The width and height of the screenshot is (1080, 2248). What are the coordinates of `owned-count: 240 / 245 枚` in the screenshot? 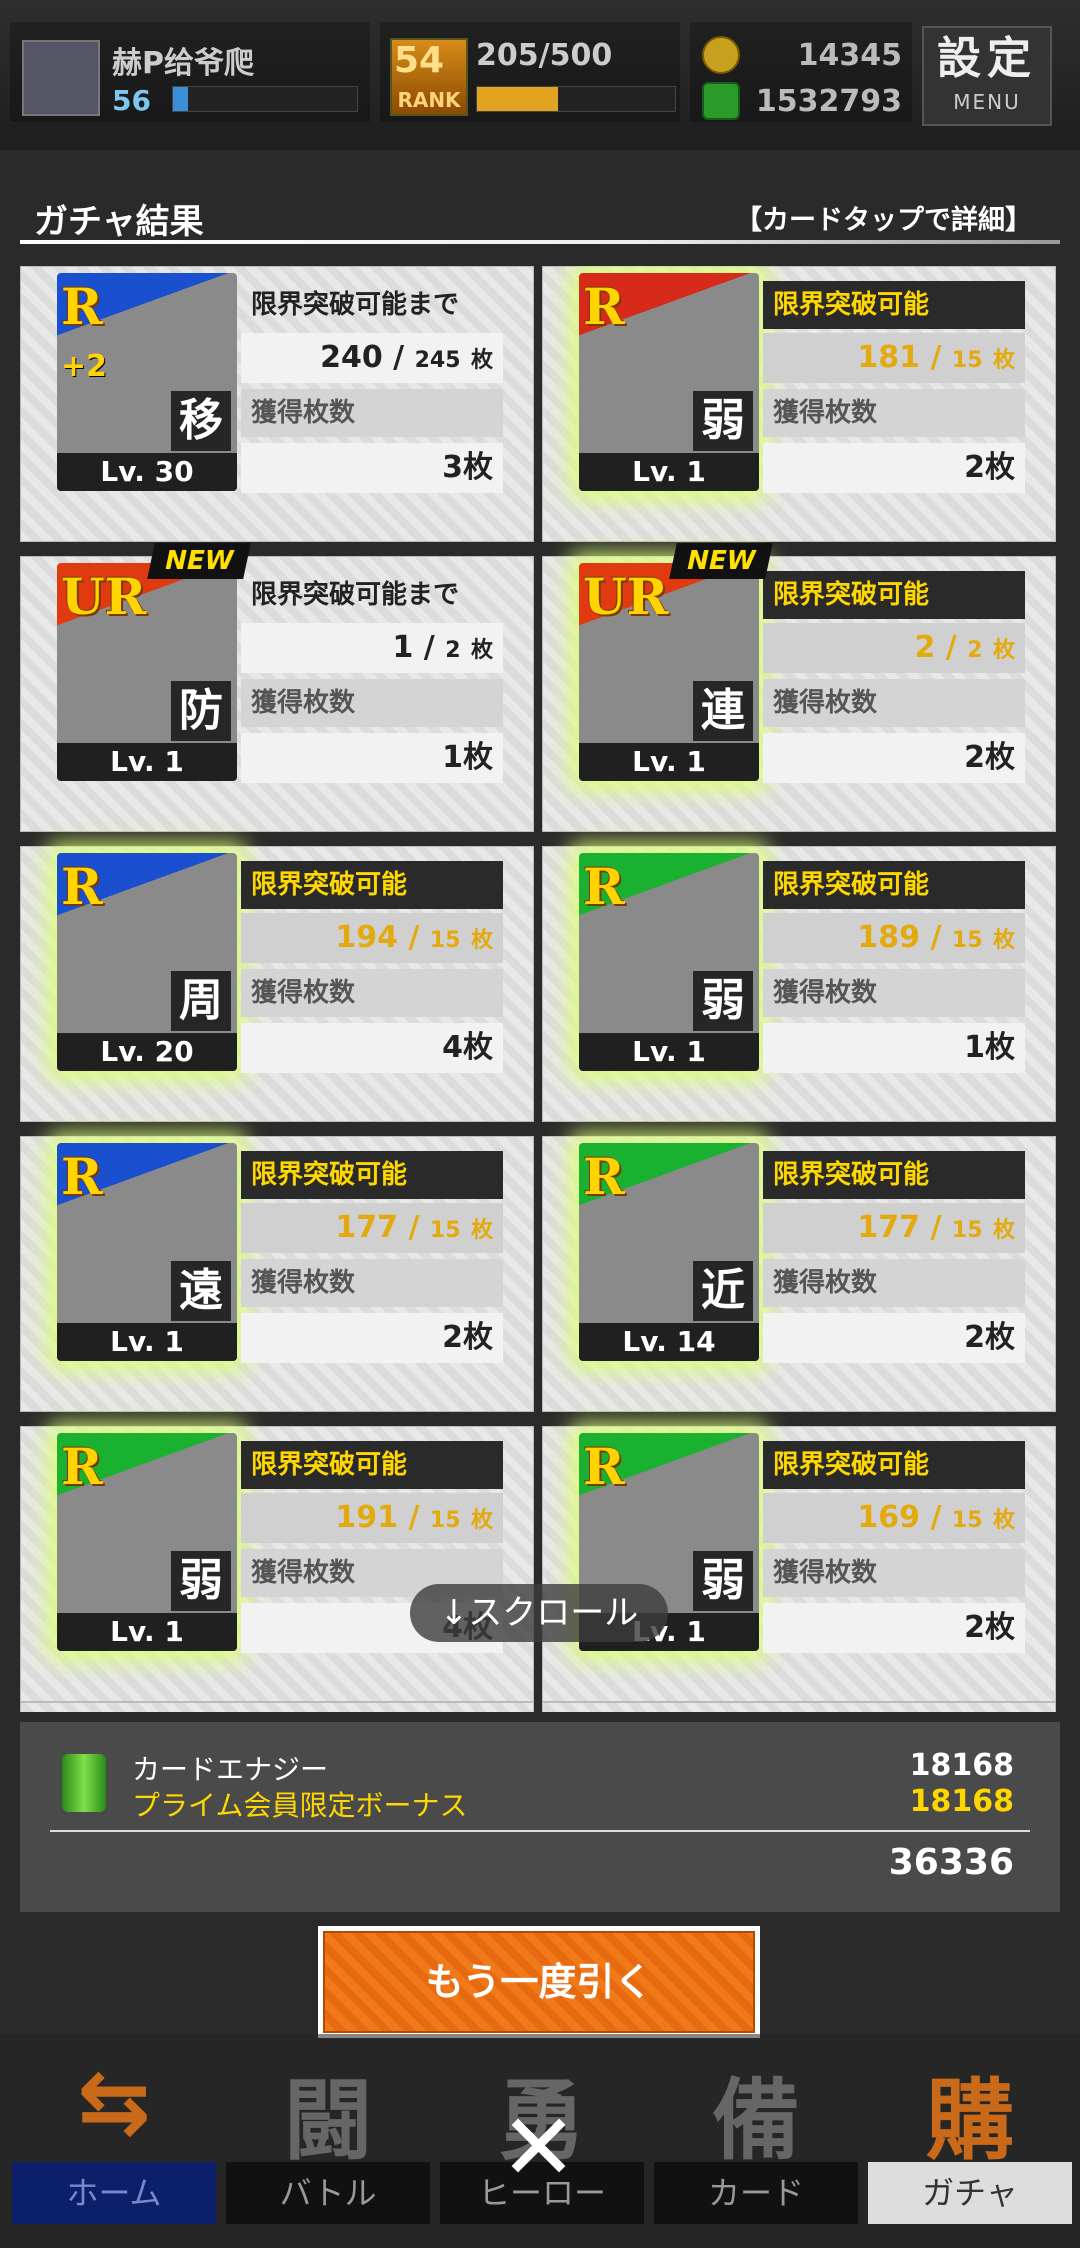 It's located at (372, 358).